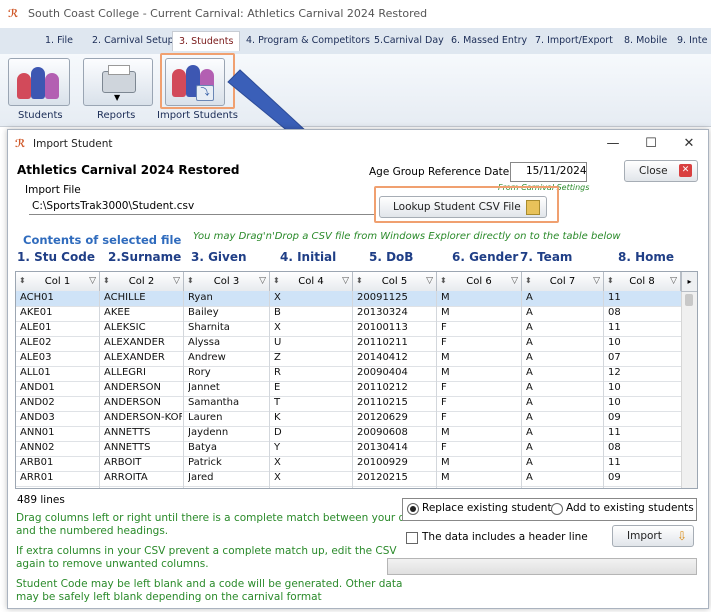  Describe the element at coordinates (348, 344) in the screenshot. I see `table-row: ALE02 ALEXANDER Alyssa U 20110211 F A 10` at that location.